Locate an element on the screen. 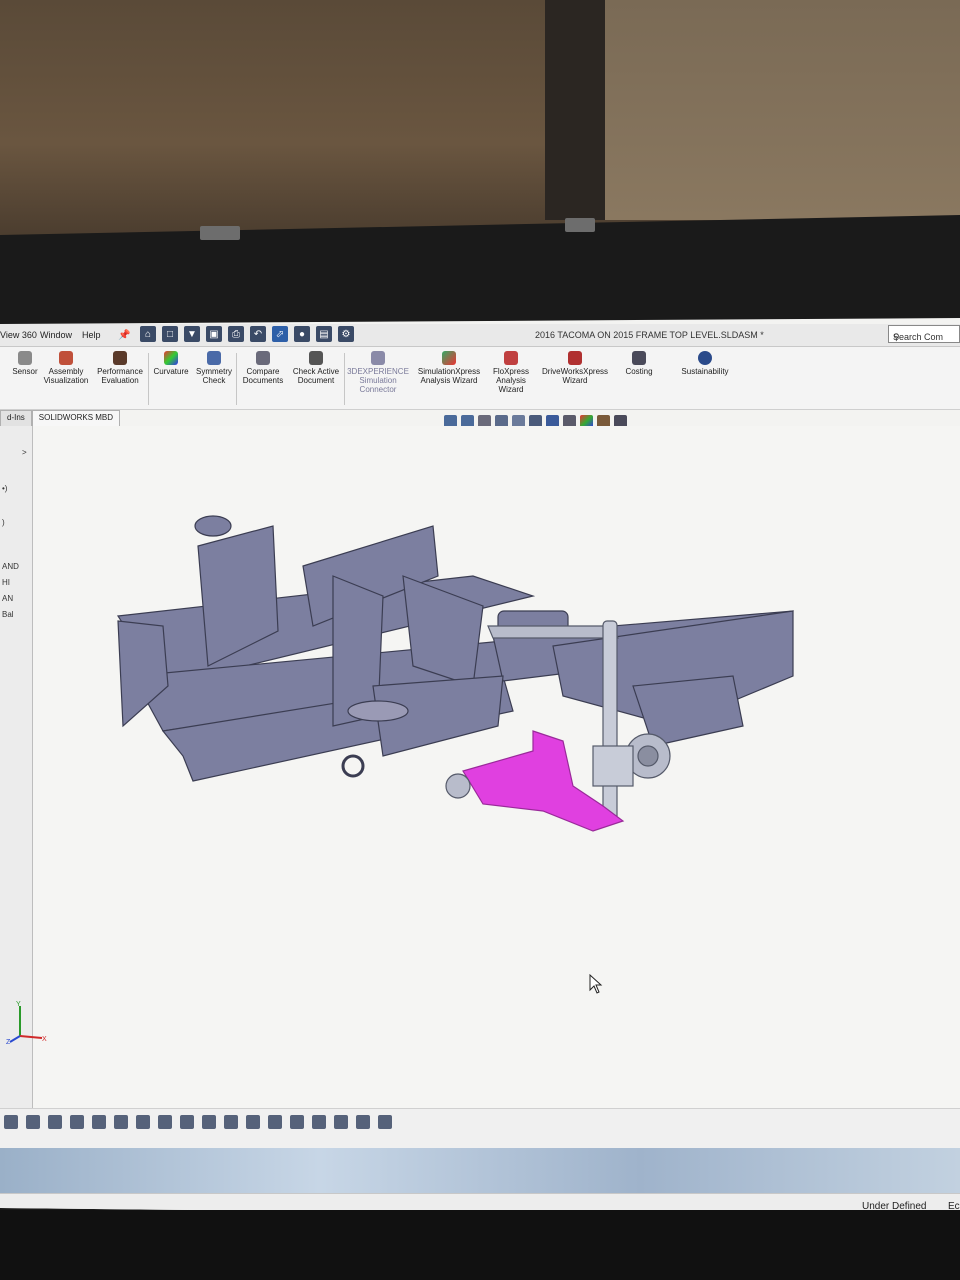 This screenshot has width=960, height=1280. menu-item-view360: View 360 is located at coordinates (18, 335).